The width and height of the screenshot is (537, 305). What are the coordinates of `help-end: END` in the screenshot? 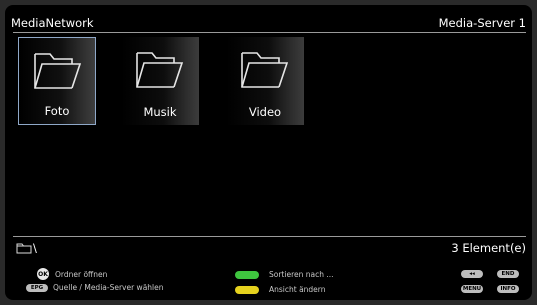 It's located at (508, 274).